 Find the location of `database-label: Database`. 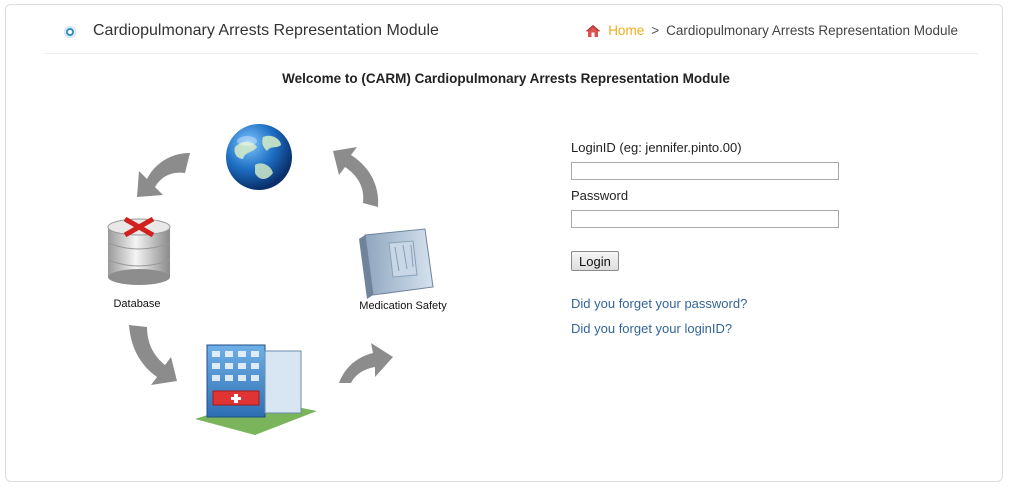

database-label: Database is located at coordinates (136, 304).